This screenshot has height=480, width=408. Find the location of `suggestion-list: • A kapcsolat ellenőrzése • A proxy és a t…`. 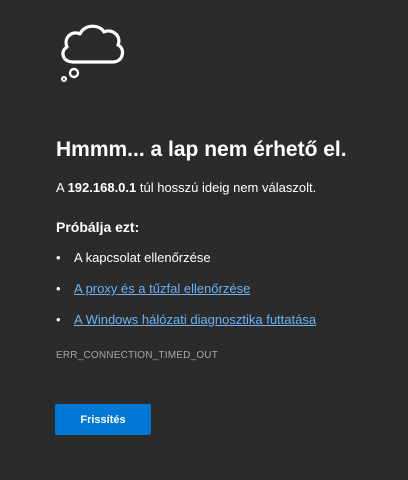

suggestion-list: • A kapcsolat ellenőrzése • A proxy és a t… is located at coordinates (186, 294).